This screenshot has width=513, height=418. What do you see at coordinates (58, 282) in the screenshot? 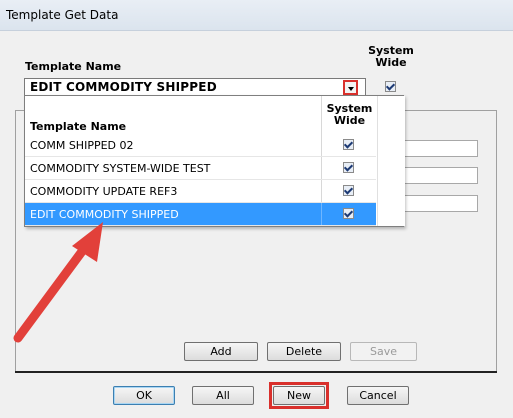
I see `annotation-arrow-icon` at bounding box center [58, 282].